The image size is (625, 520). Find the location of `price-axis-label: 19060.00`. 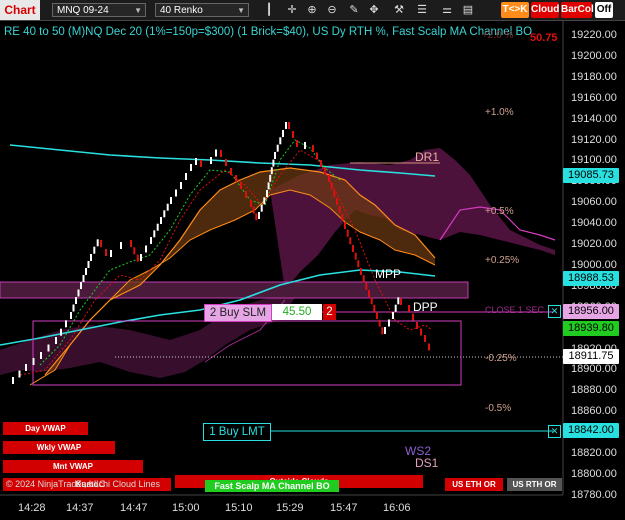

price-axis-label: 19060.00 is located at coordinates (594, 202).